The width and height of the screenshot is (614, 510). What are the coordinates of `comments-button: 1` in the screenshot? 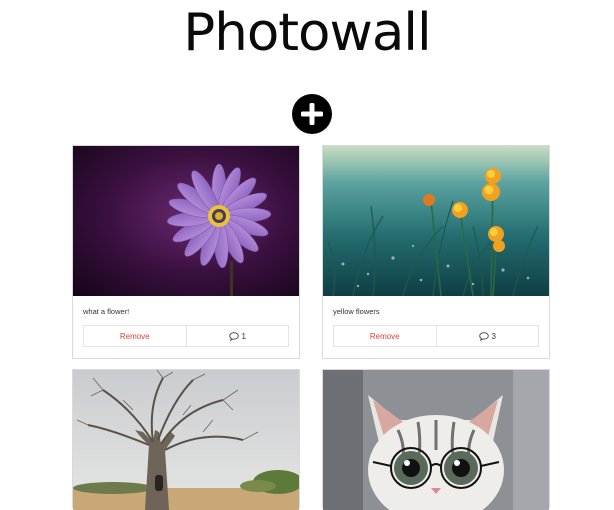 It's located at (237, 336).